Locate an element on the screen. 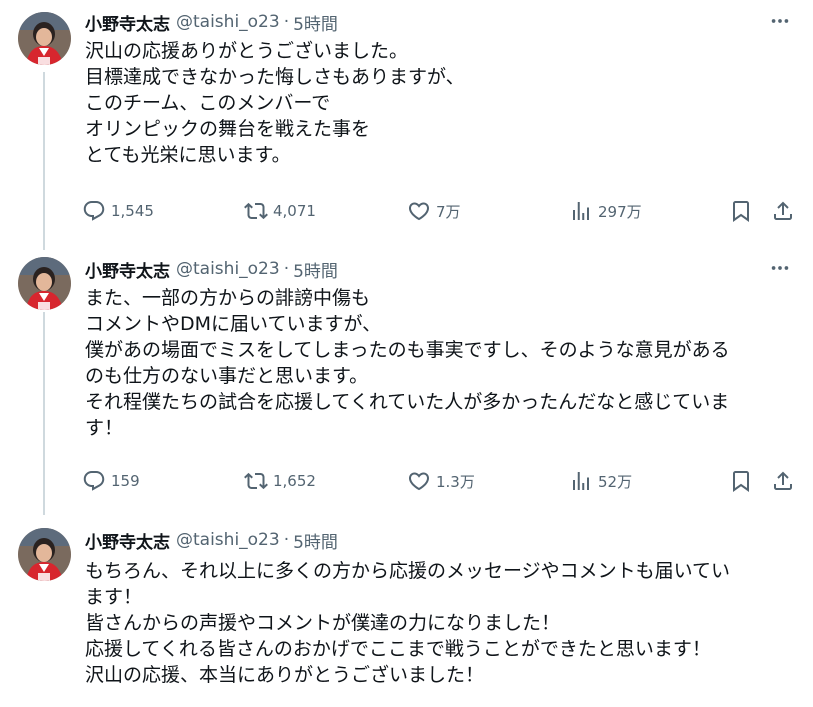 This screenshot has width=813, height=707. views-button: 52万 is located at coordinates (600, 481).